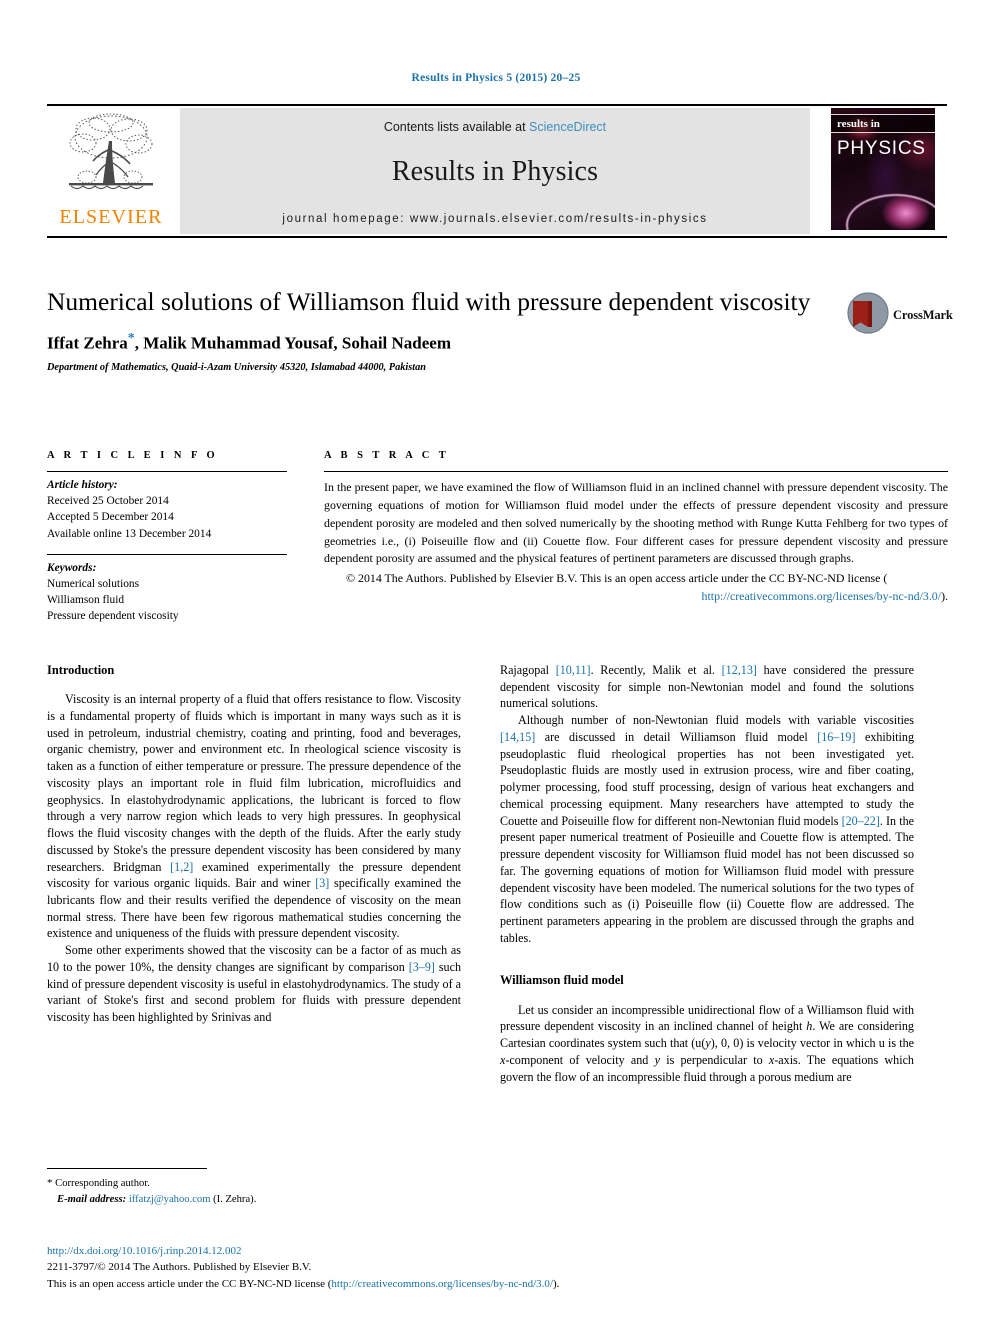 The width and height of the screenshot is (992, 1323). Describe the element at coordinates (82, 485) in the screenshot. I see `article-history-label: Article history:` at that location.